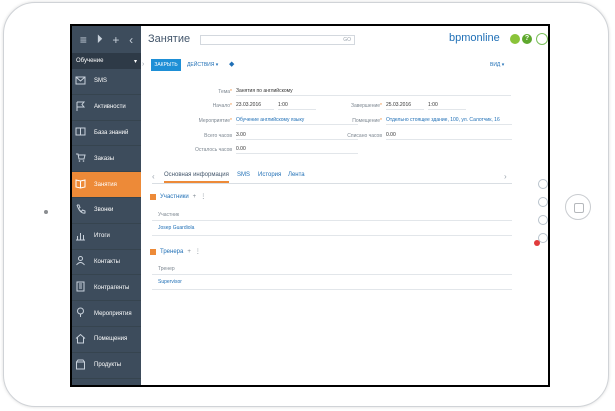 This screenshot has width=615, height=411. I want to click on back-icon: ›, so click(143, 64).